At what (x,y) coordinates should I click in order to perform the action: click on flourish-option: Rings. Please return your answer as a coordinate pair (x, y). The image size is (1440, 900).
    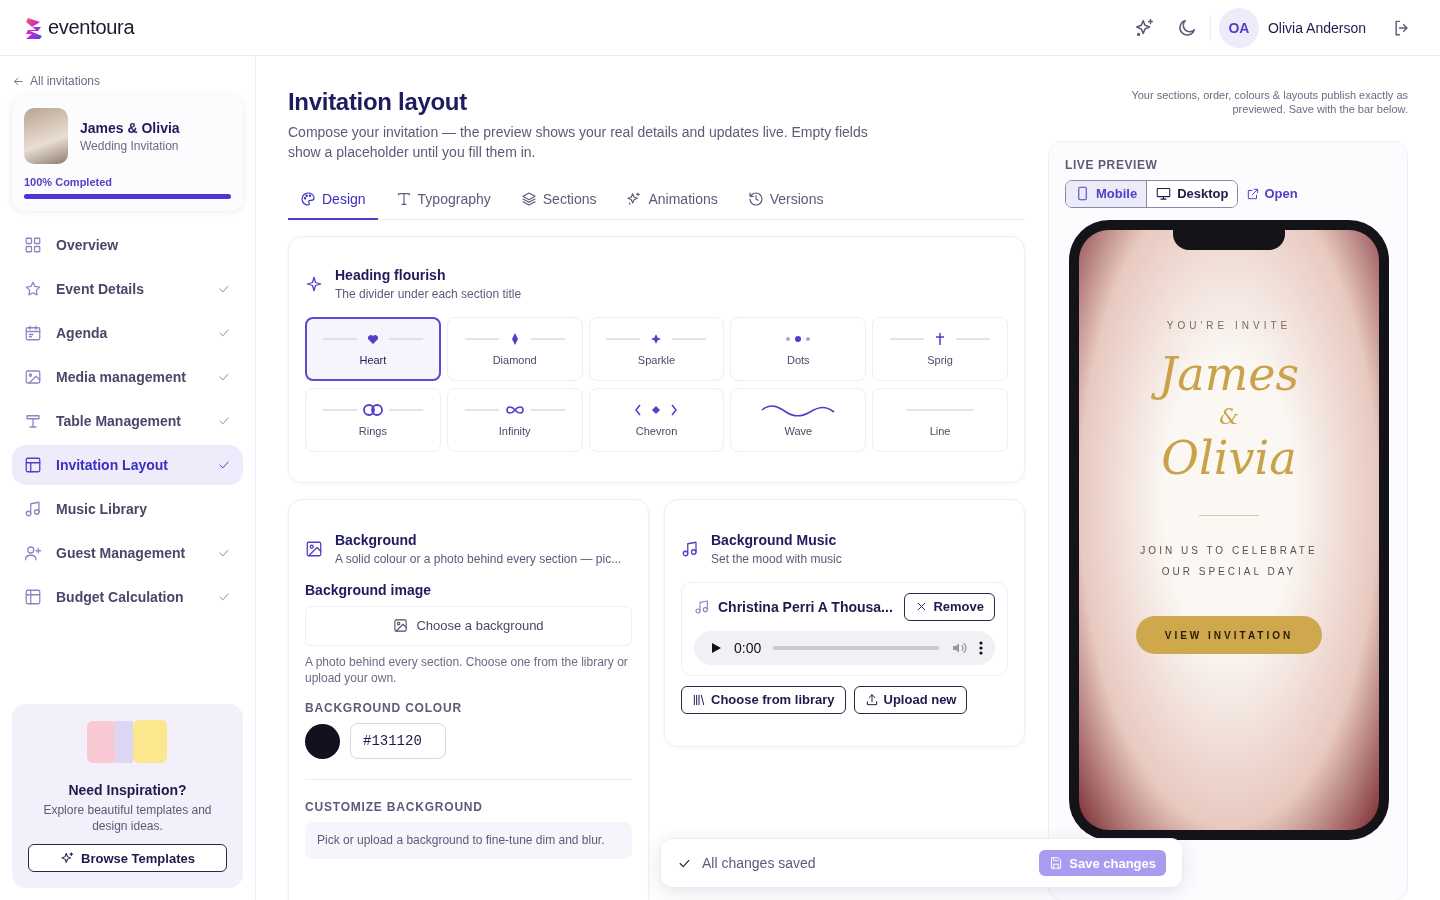
    Looking at the image, I should click on (373, 419).